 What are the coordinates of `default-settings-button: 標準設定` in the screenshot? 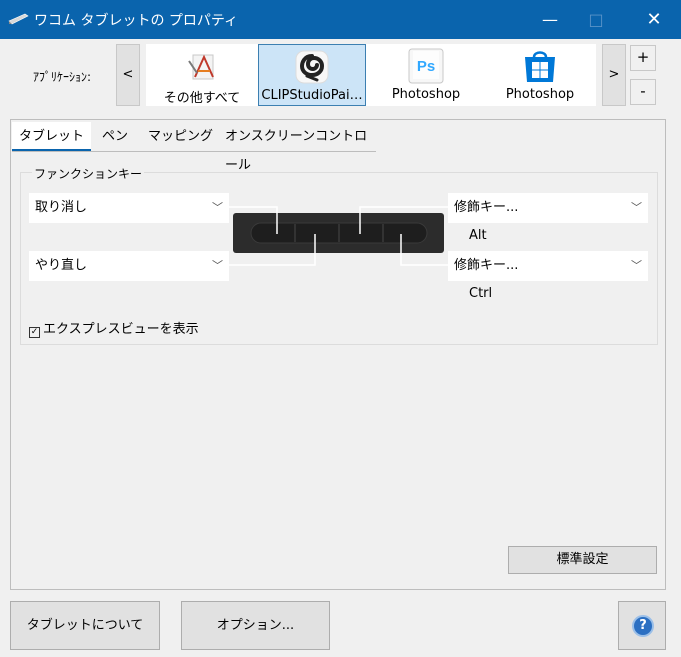 It's located at (582, 560).